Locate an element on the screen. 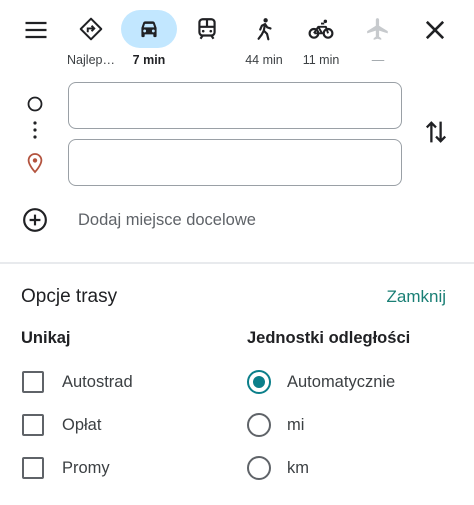  units-miles-label: mi is located at coordinates (296, 424).